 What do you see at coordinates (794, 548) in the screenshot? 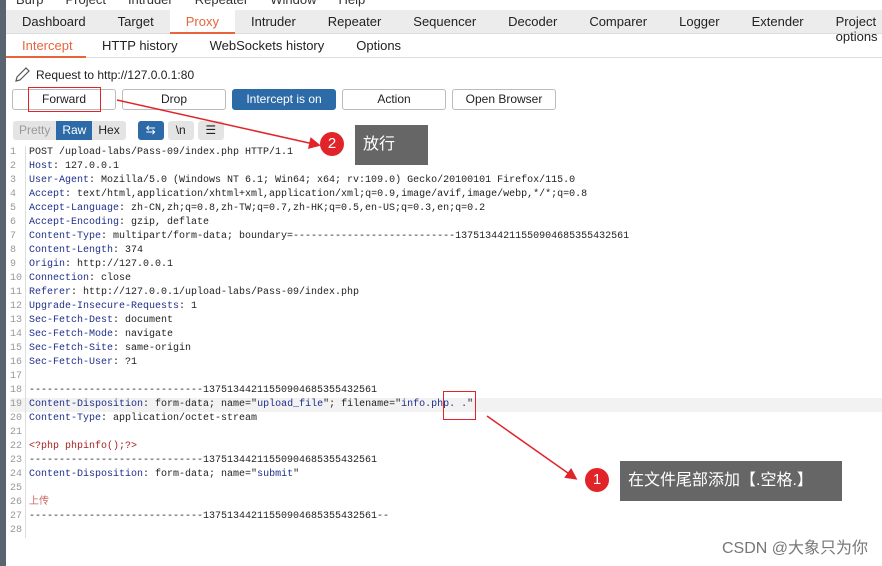
I see `watermark: CSDN @大象只为你` at bounding box center [794, 548].